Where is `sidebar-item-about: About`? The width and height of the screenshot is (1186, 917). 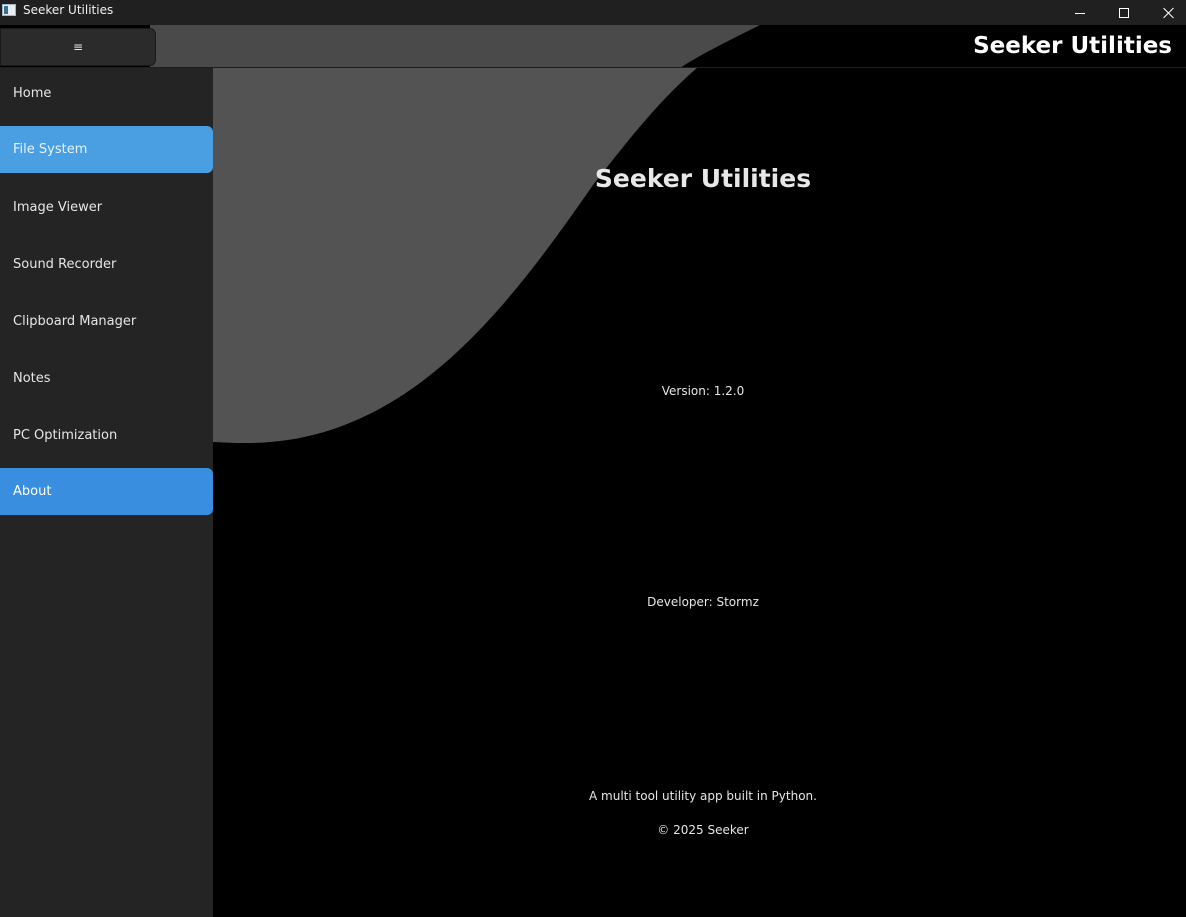
sidebar-item-about: About is located at coordinates (106, 491).